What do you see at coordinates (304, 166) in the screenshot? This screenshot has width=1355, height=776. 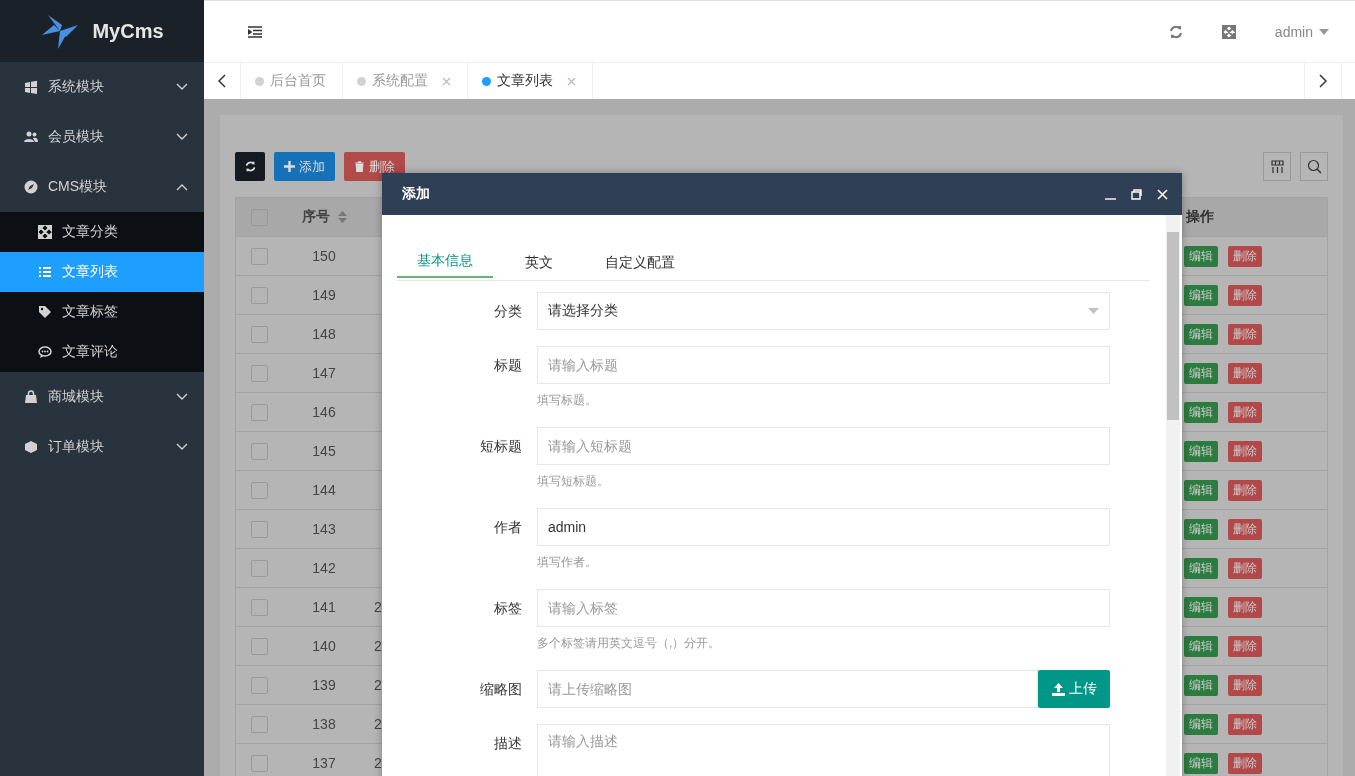 I see `add-button: 添加` at bounding box center [304, 166].